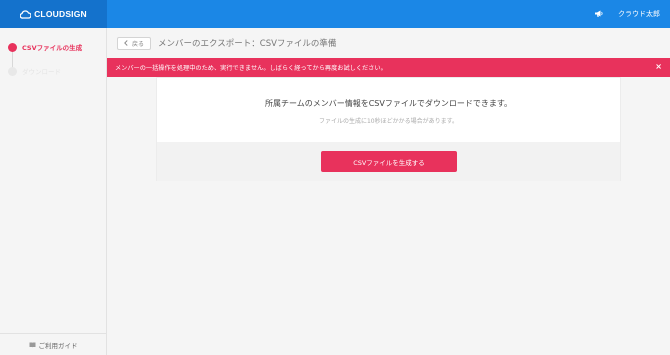 The width and height of the screenshot is (670, 355). I want to click on card-footer: CSVファイルを生成する, so click(388, 161).